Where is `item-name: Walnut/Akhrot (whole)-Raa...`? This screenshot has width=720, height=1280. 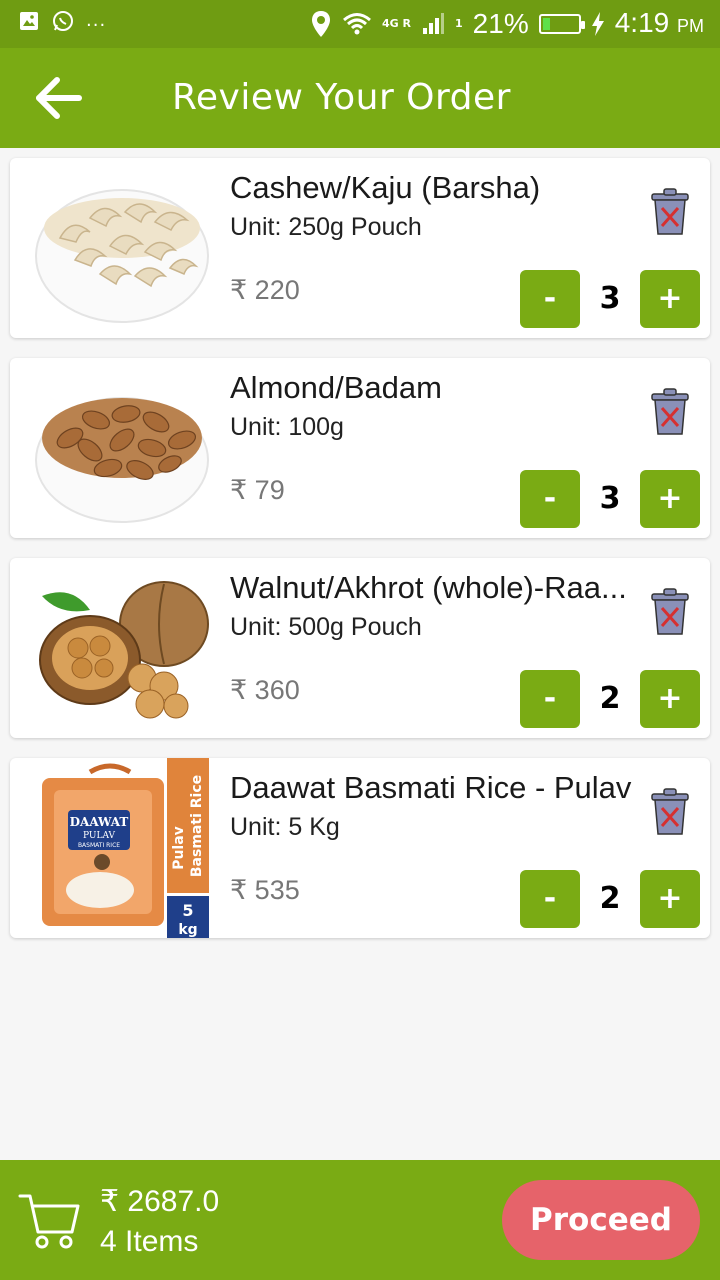 item-name: Walnut/Akhrot (whole)-Raa... is located at coordinates (428, 587).